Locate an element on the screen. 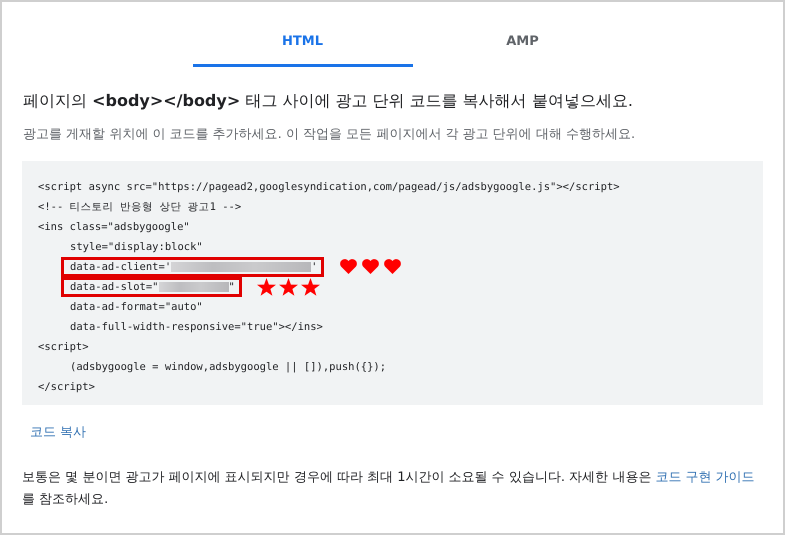 This screenshot has height=535, width=785. code-line: data-full-width-responsive="true"></ins> is located at coordinates (196, 327).